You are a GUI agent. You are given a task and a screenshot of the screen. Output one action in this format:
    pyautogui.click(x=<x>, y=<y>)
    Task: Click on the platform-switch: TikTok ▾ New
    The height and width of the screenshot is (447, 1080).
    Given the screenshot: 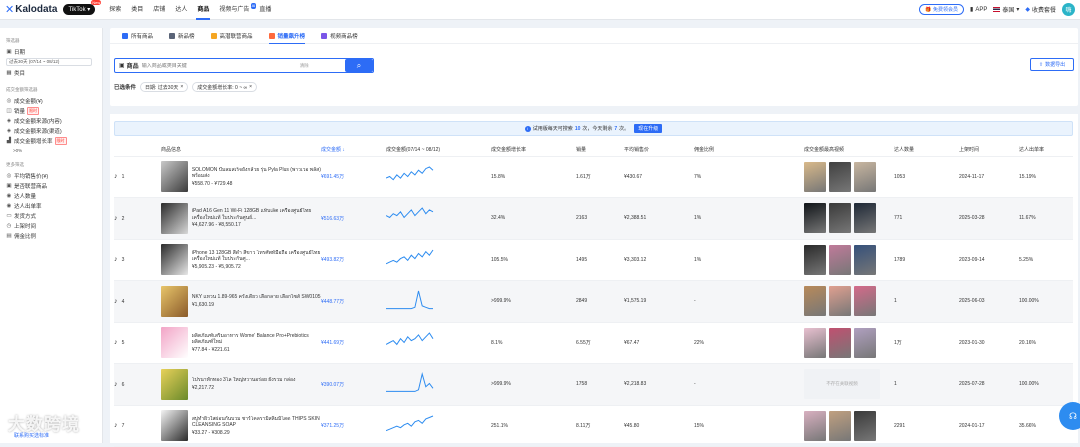 What is the action you would take?
    pyautogui.click(x=82, y=7)
    